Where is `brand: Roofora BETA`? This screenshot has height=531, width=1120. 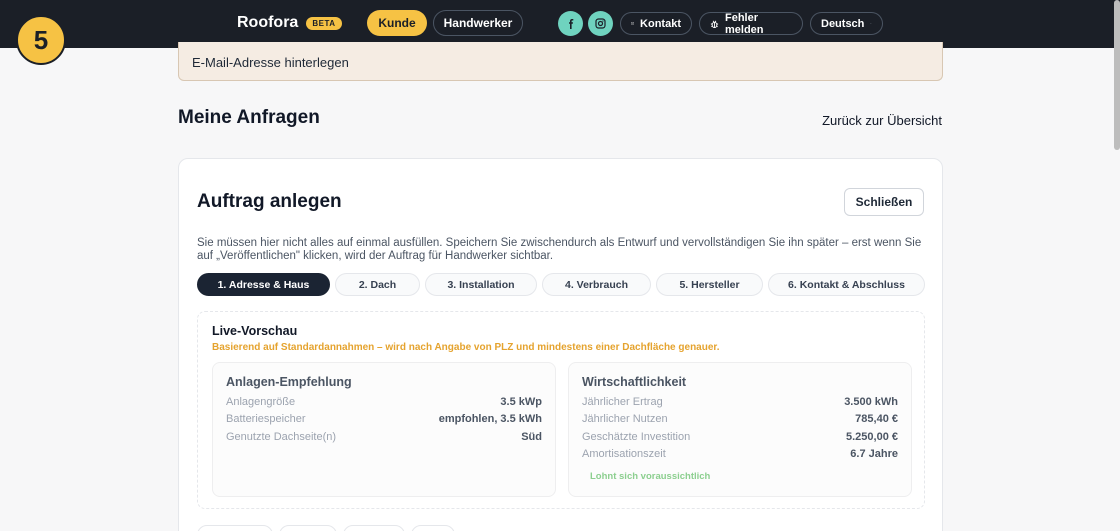 brand: Roofora BETA is located at coordinates (289, 23).